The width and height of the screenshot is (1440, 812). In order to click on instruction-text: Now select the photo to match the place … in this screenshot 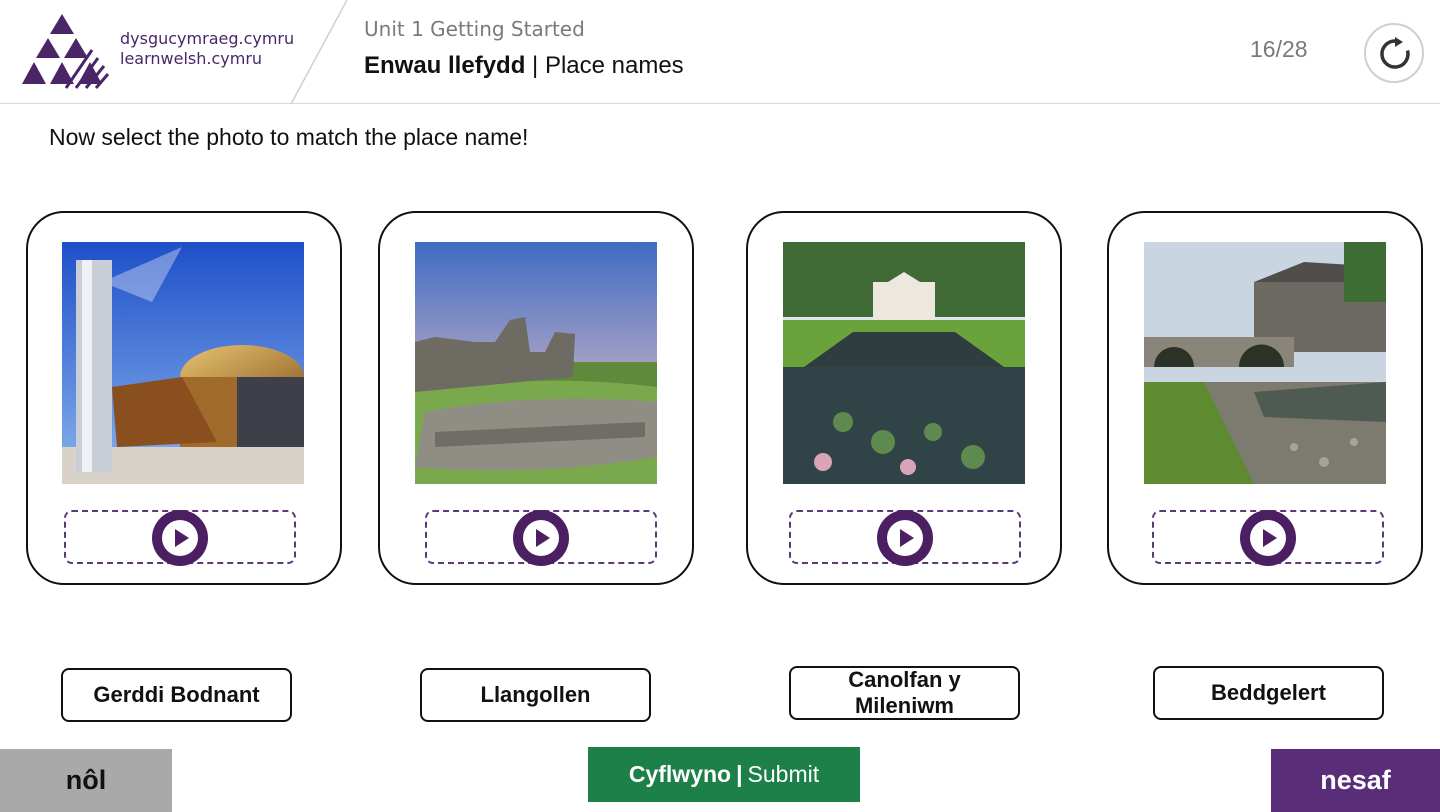, I will do `click(289, 137)`.